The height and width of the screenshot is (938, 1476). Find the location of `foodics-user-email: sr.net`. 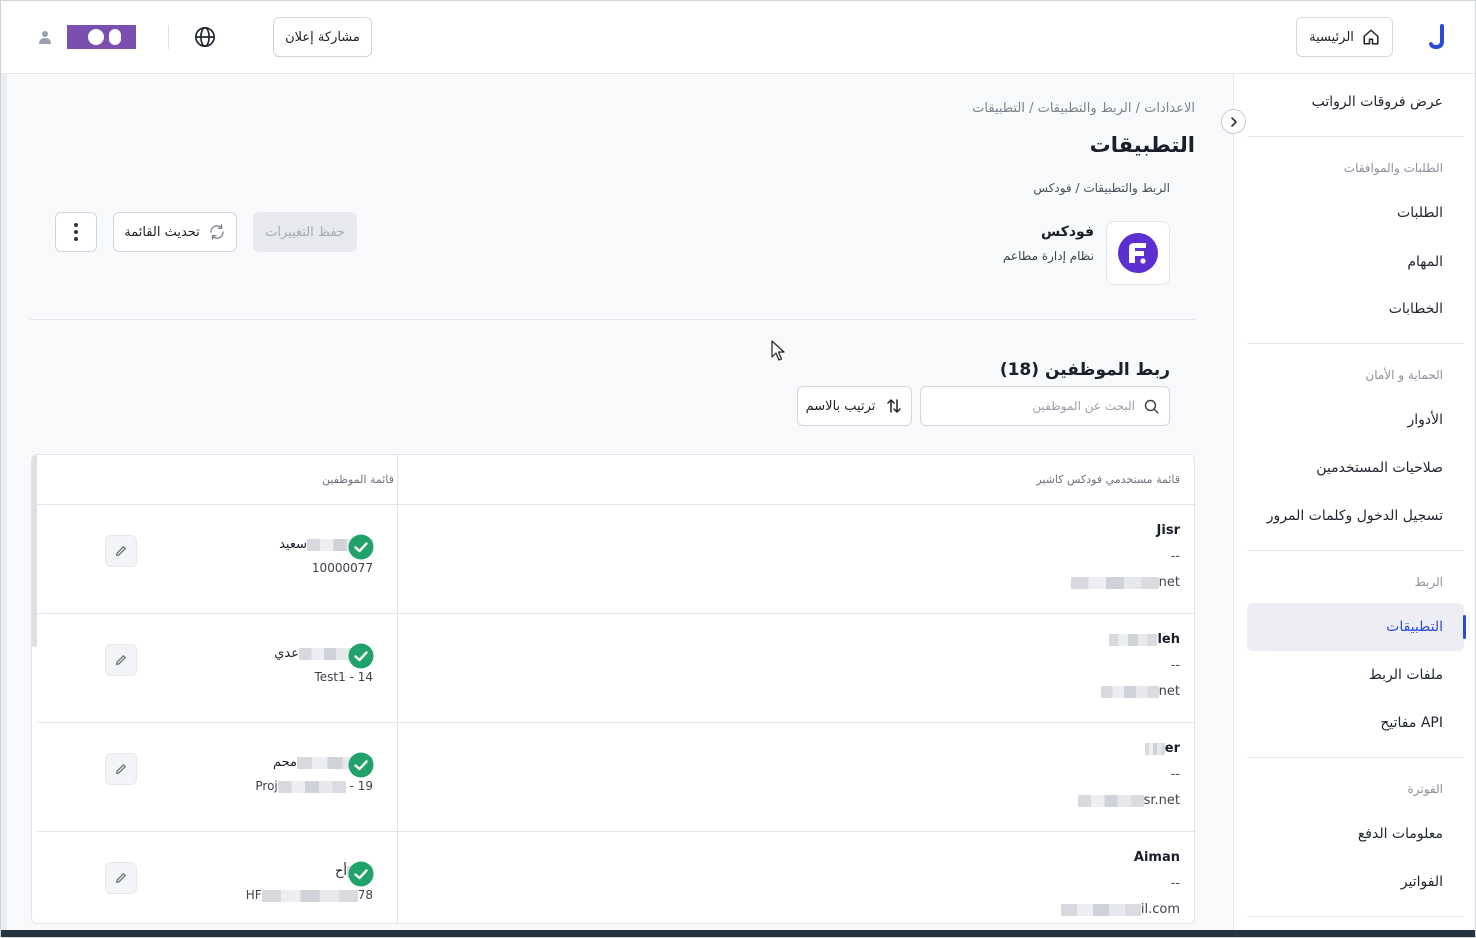

foodics-user-email: sr.net is located at coordinates (1128, 800).